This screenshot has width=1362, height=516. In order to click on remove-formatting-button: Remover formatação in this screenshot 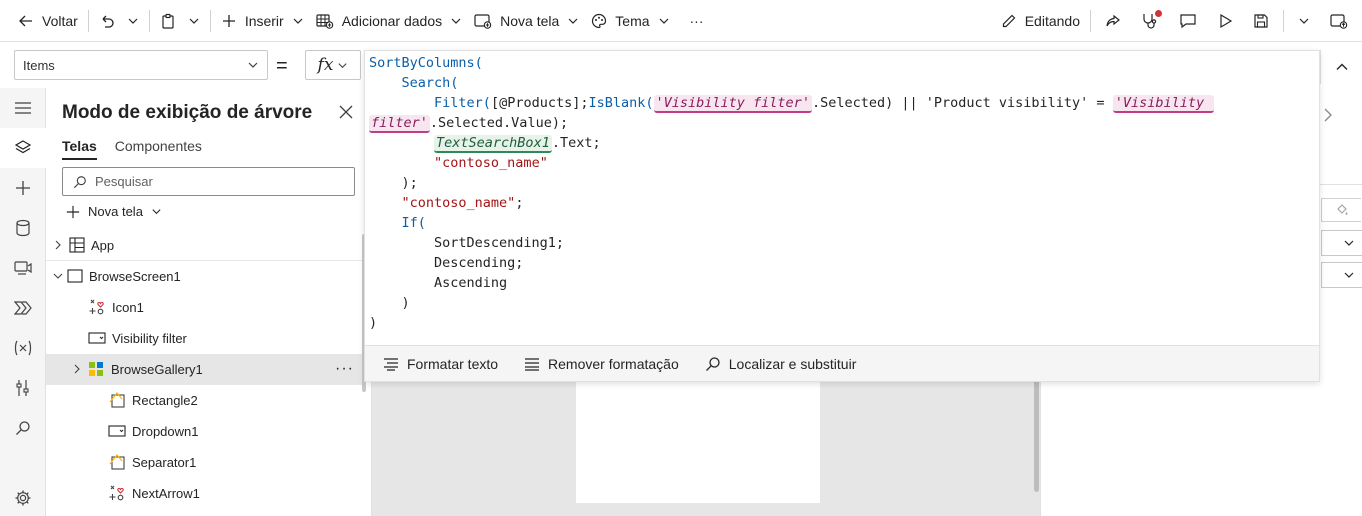, I will do `click(601, 364)`.